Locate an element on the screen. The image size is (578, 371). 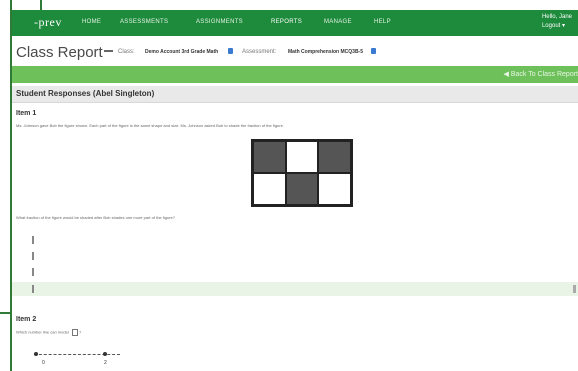
number-line: 0 2 is located at coordinates (77, 359).